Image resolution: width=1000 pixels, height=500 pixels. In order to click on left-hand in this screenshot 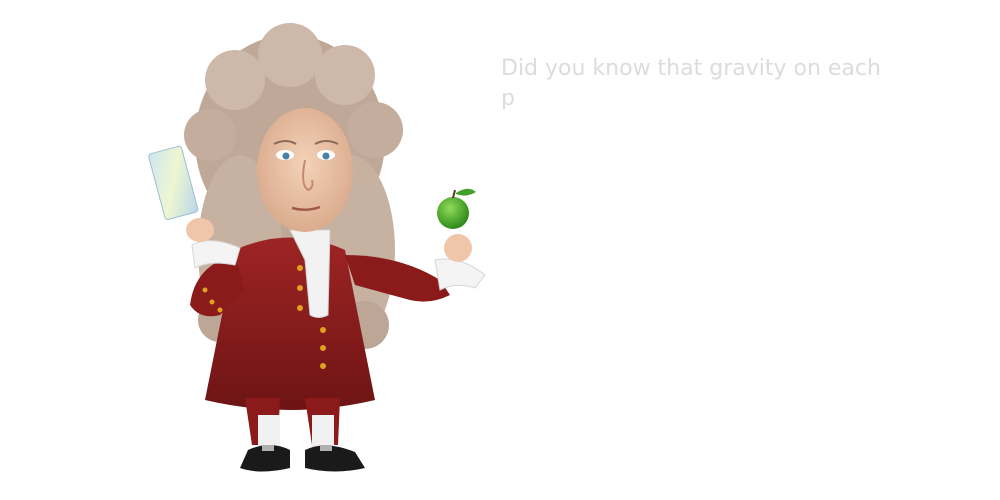, I will do `click(200, 230)`.